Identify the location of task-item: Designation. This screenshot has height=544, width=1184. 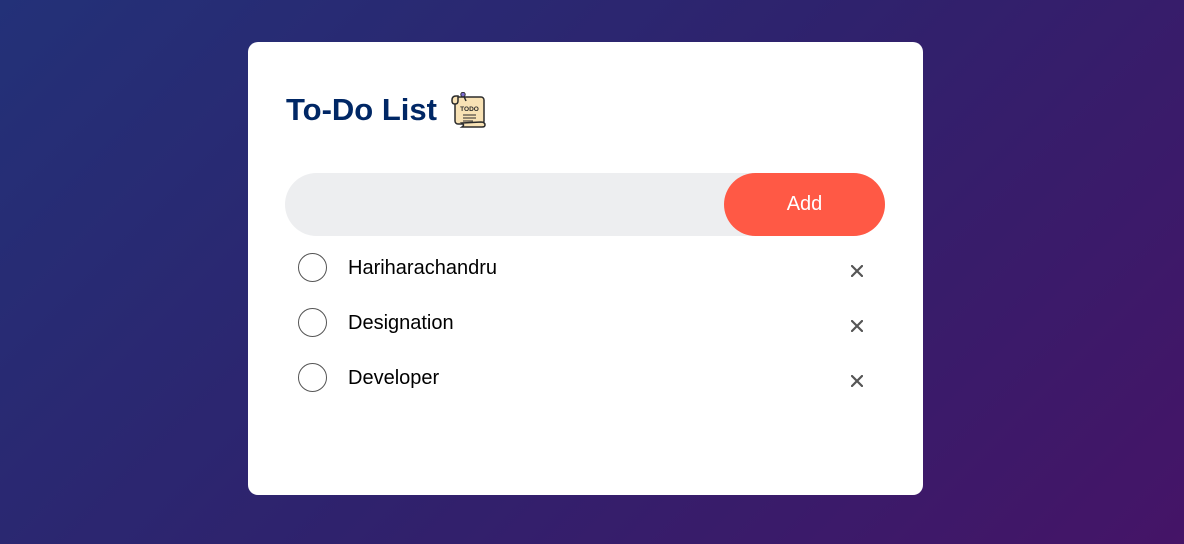
(585, 335).